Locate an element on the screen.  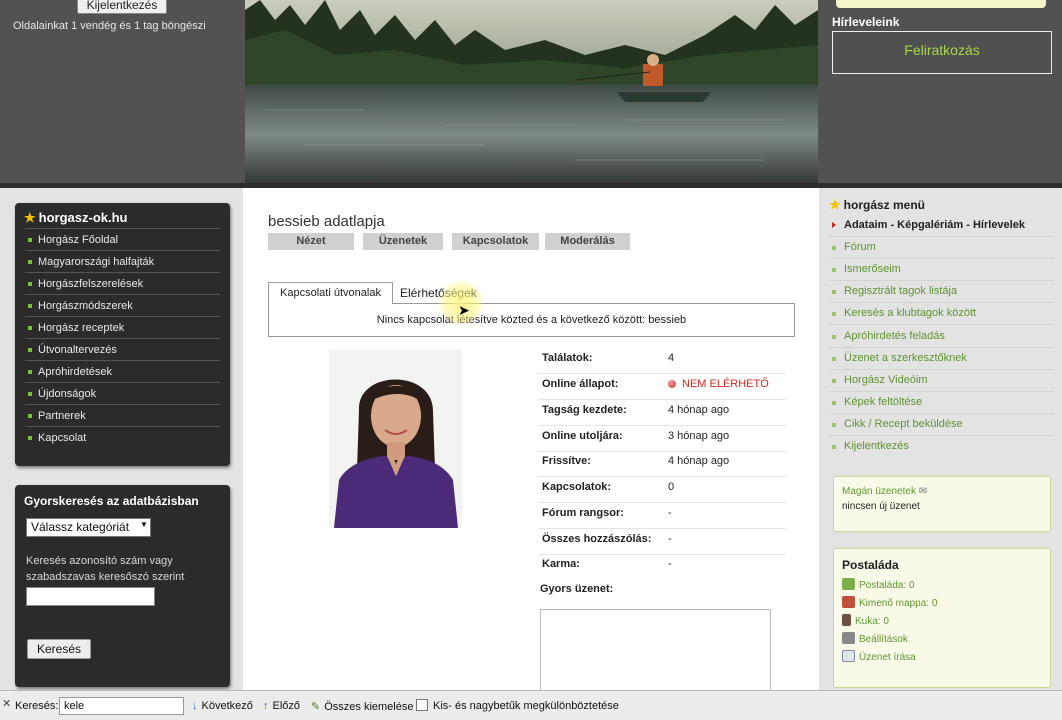
tools-icon is located at coordinates (848, 638).